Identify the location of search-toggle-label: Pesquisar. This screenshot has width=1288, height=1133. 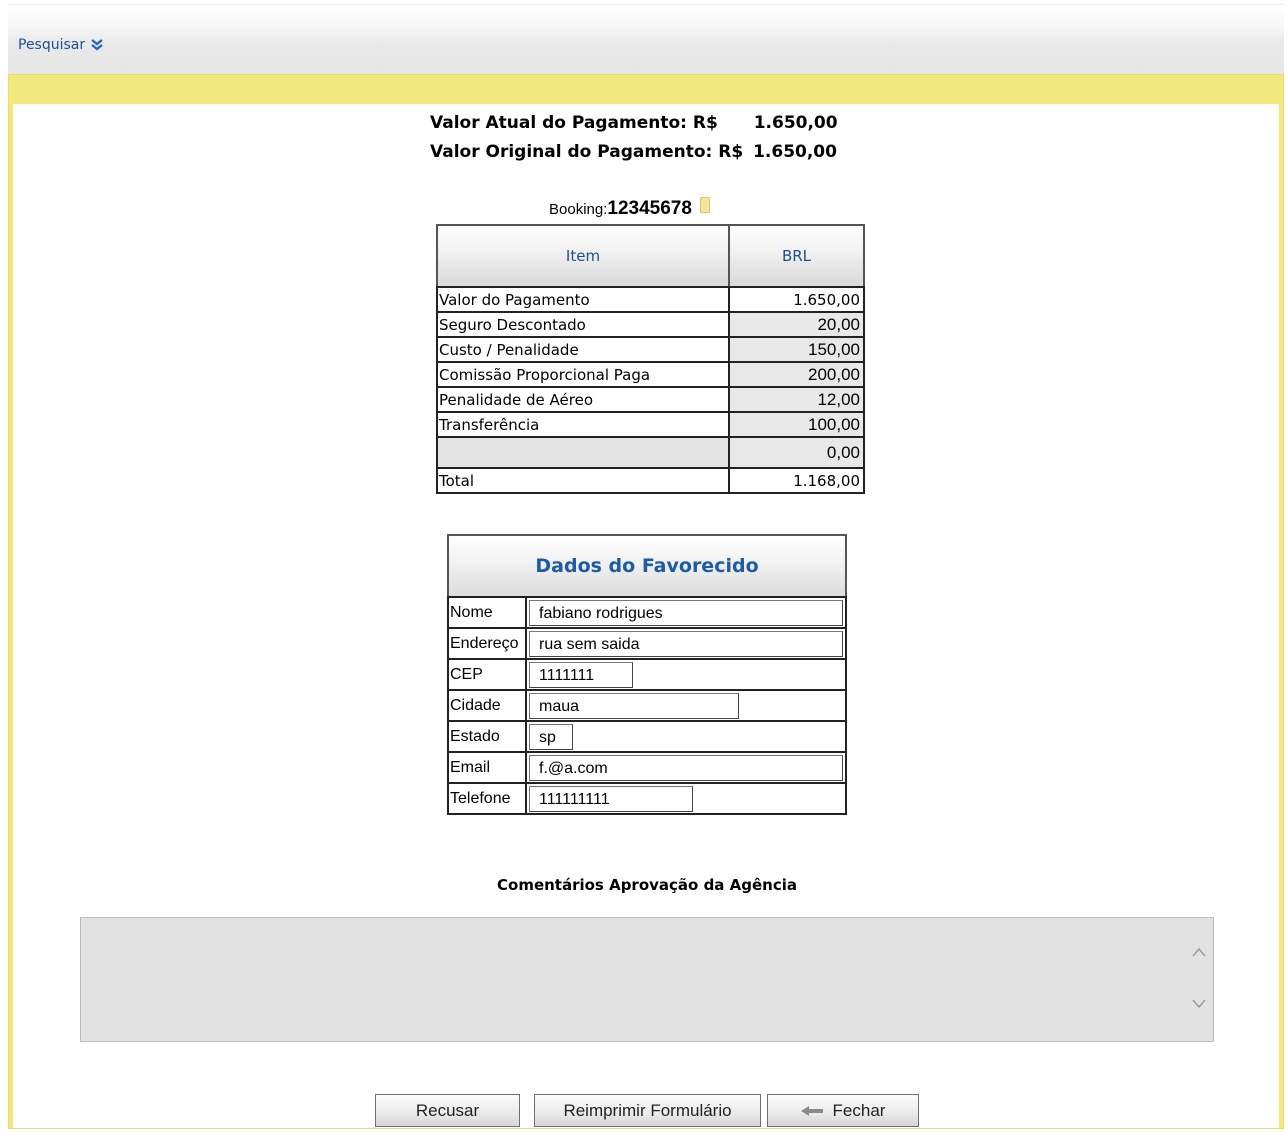
(52, 45).